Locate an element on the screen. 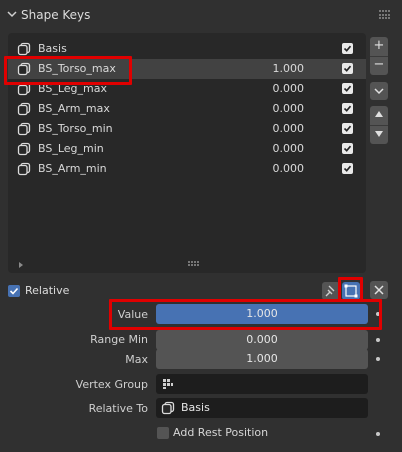 This screenshot has height=452, width=402. shape-key-value: 1.000 is located at coordinates (289, 68).